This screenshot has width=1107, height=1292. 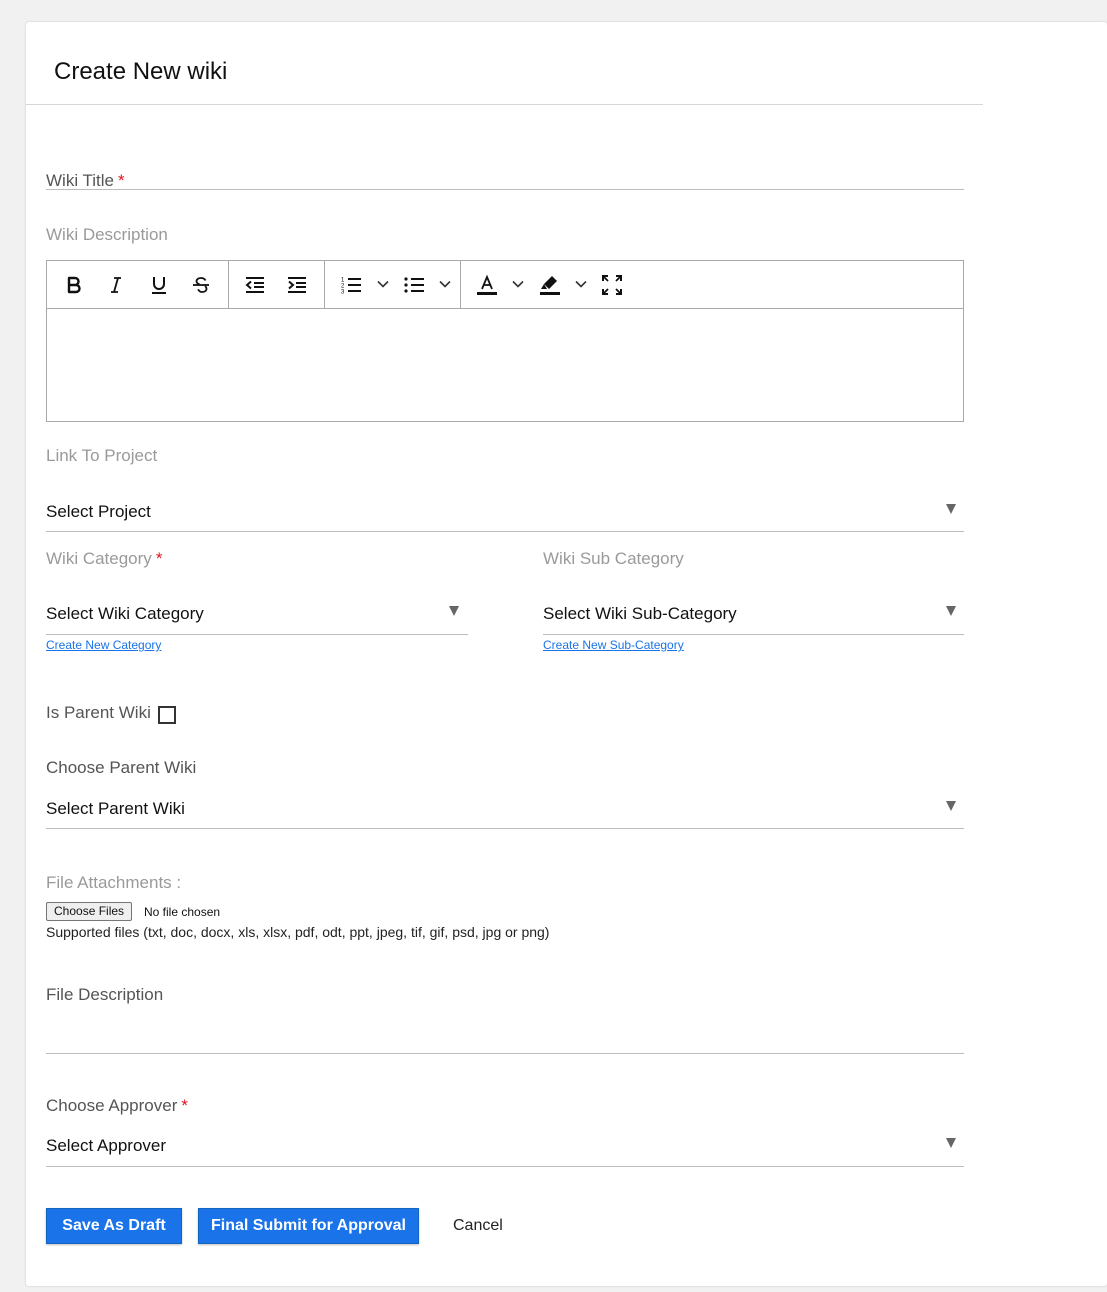 What do you see at coordinates (257, 617) in the screenshot?
I see `wiki-category-select: Select Wiki Category` at bounding box center [257, 617].